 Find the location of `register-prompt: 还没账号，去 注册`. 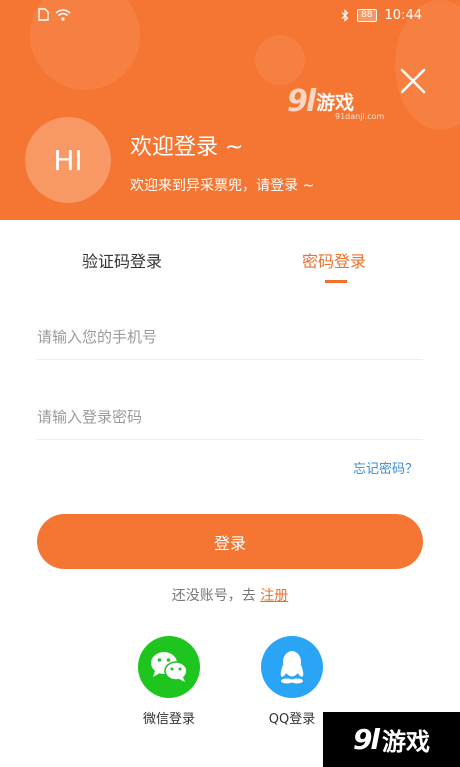

register-prompt: 还没账号，去 注册 is located at coordinates (230, 595).